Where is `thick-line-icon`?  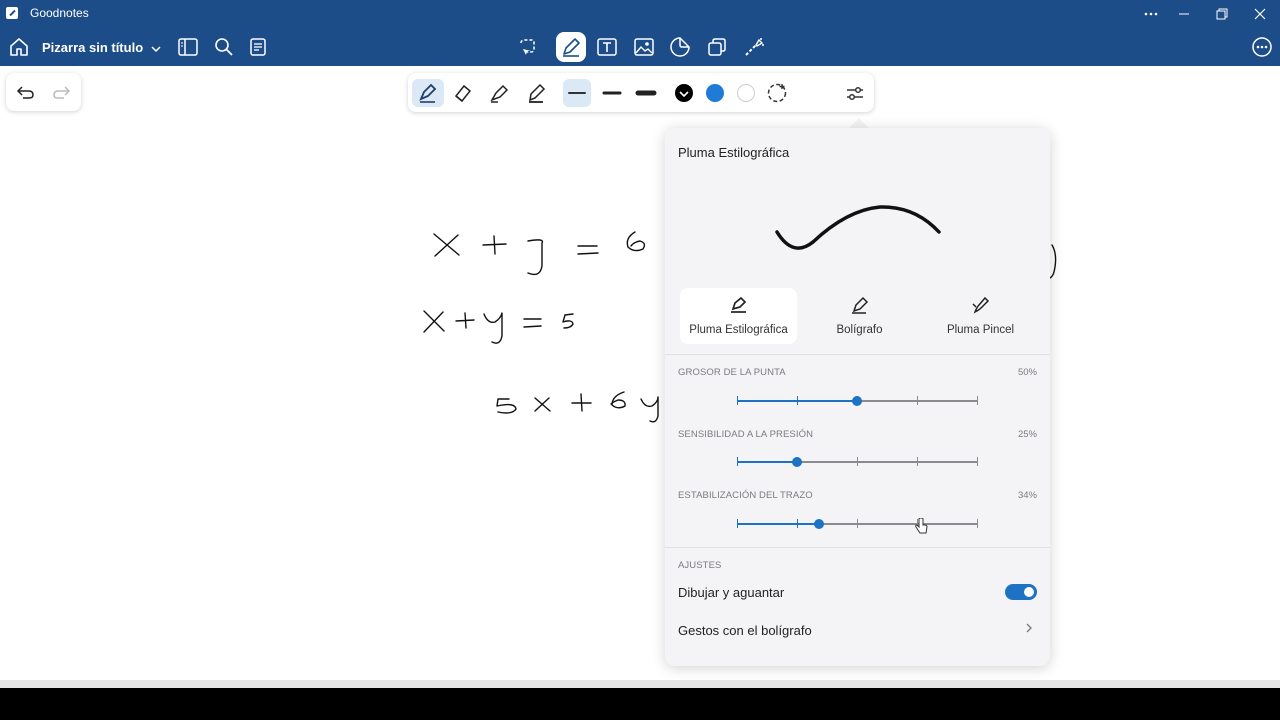 thick-line-icon is located at coordinates (646, 93).